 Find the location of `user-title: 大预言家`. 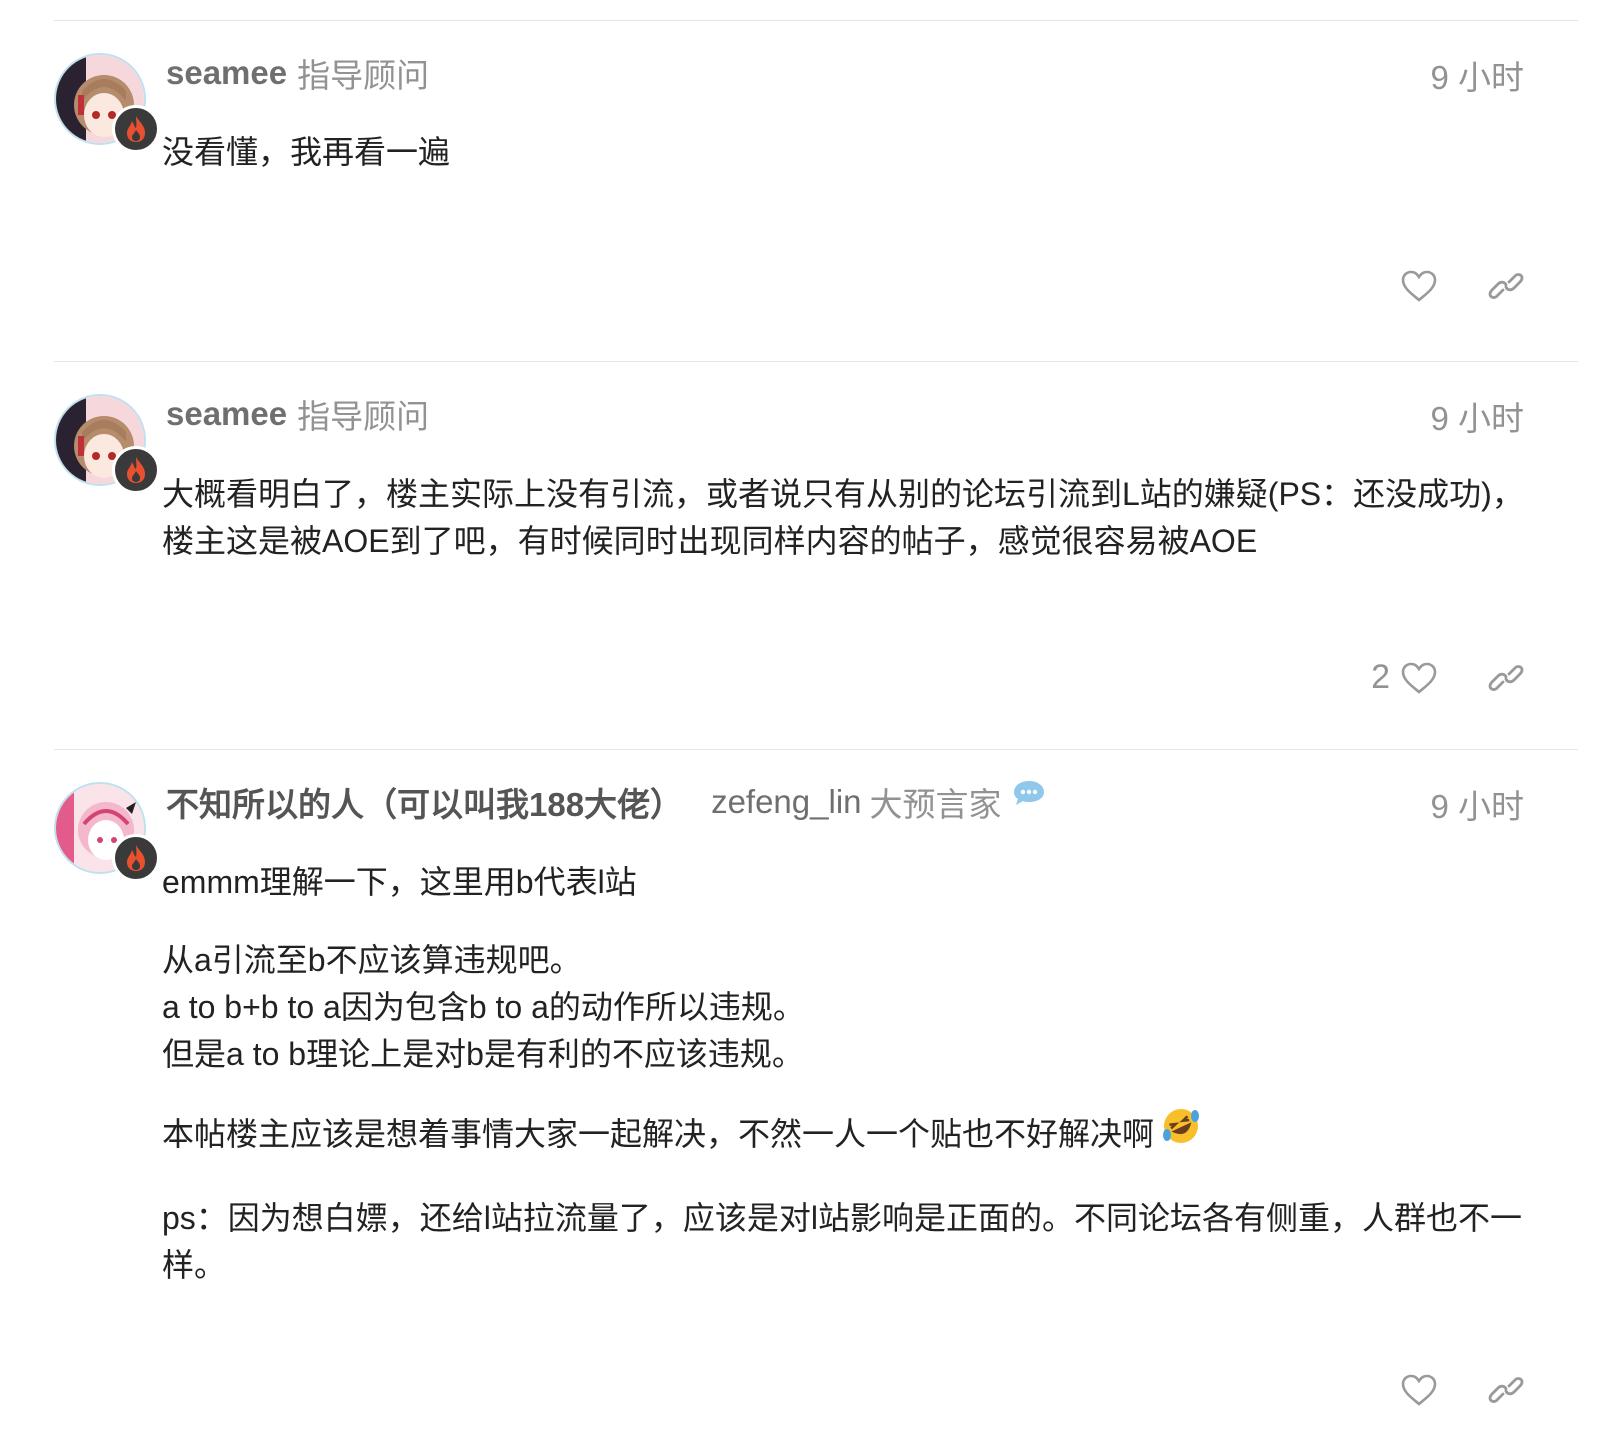

user-title: 大预言家 is located at coordinates (935, 804).